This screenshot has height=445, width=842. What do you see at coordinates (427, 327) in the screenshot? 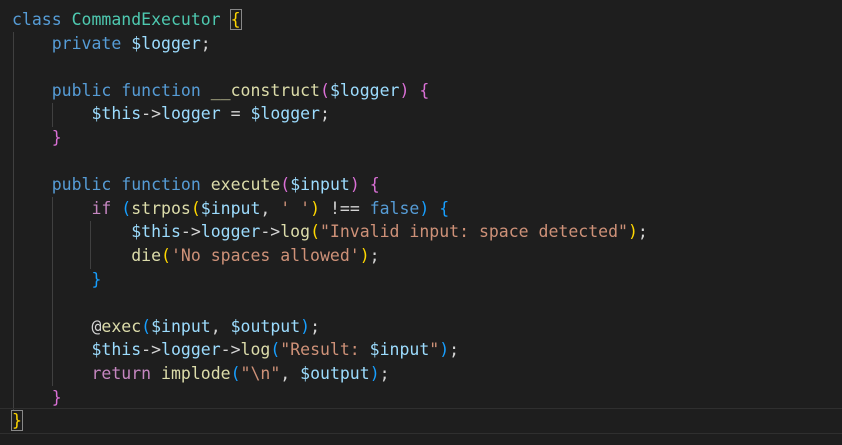
I see `code-line: @exec($input, $output);` at bounding box center [427, 327].